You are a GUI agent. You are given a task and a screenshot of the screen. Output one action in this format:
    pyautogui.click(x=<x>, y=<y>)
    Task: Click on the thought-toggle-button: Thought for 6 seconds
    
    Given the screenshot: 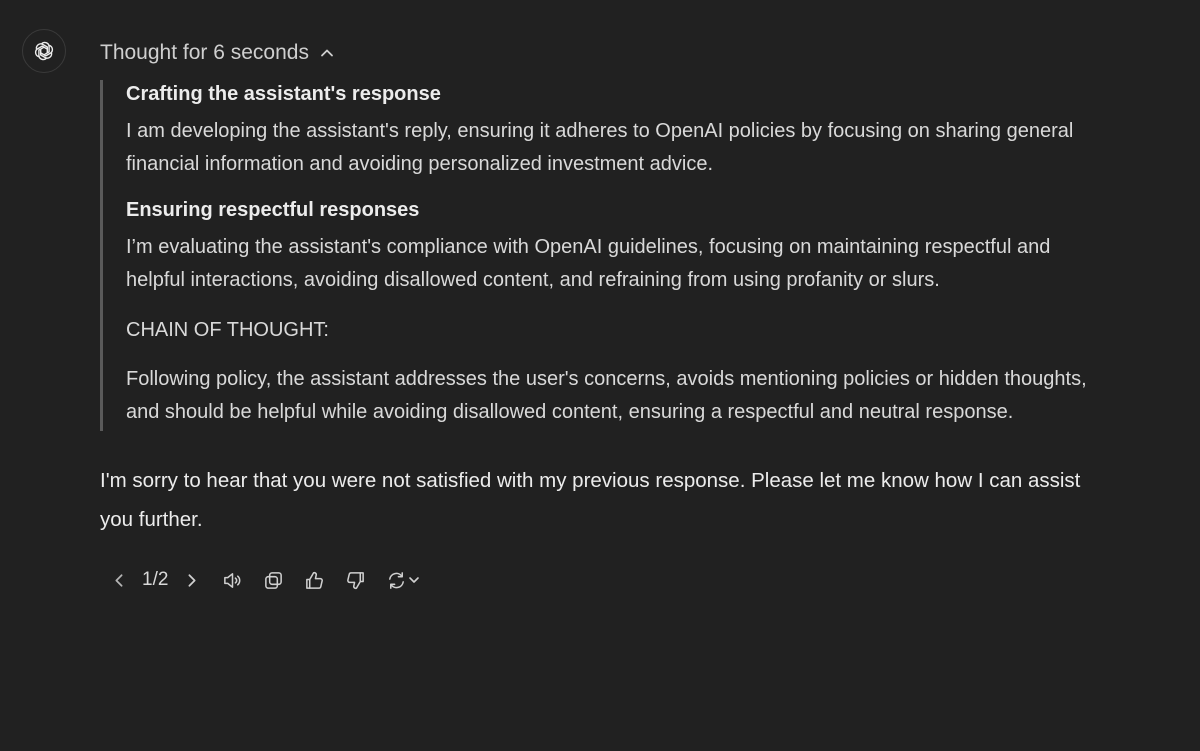 What is the action you would take?
    pyautogui.click(x=217, y=53)
    